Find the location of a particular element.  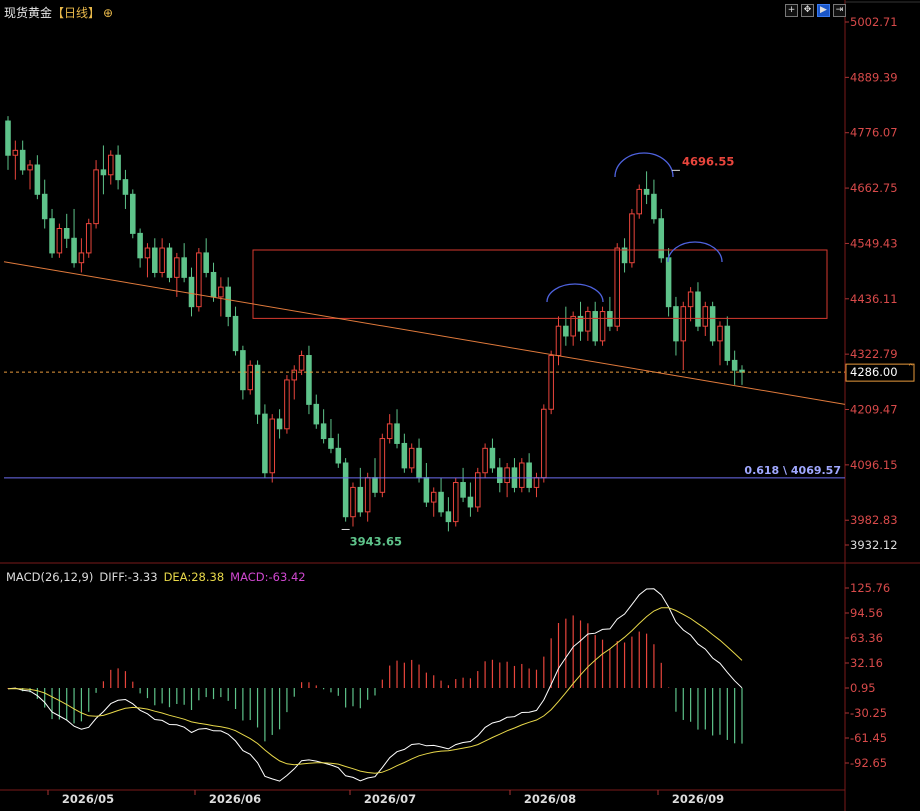

low-label: 3943.65 is located at coordinates (376, 541).